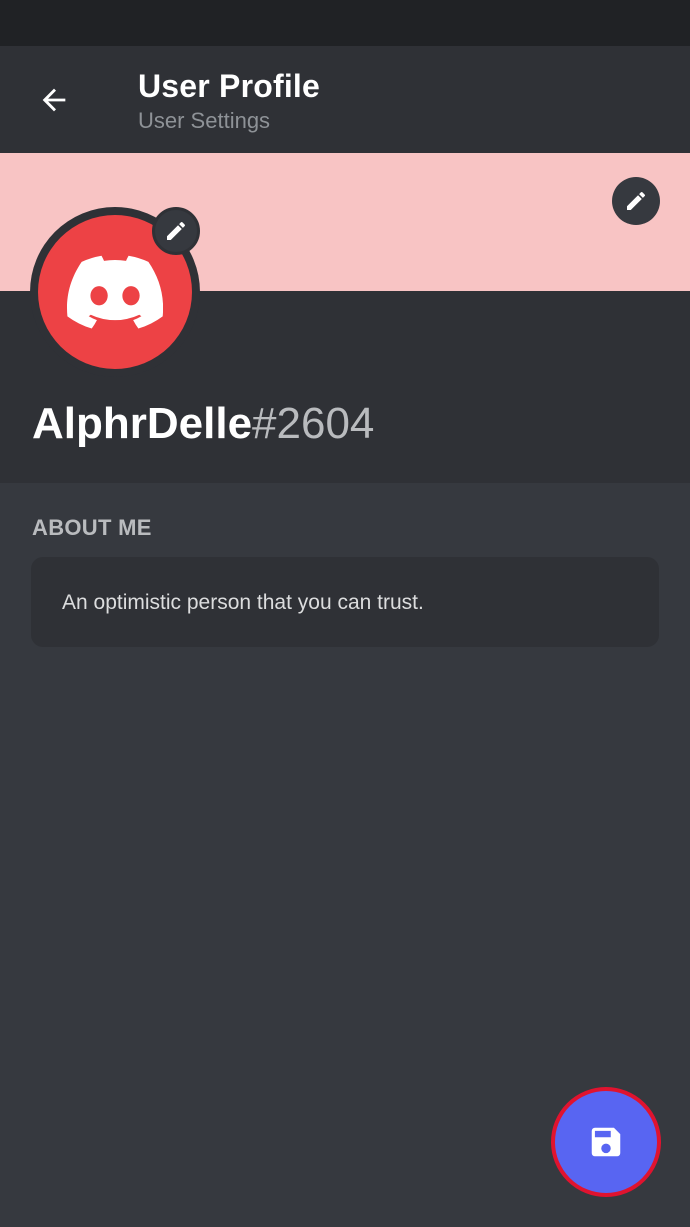 The height and width of the screenshot is (1227, 690). What do you see at coordinates (345, 99) in the screenshot?
I see `app-header: User Profile User Settings` at bounding box center [345, 99].